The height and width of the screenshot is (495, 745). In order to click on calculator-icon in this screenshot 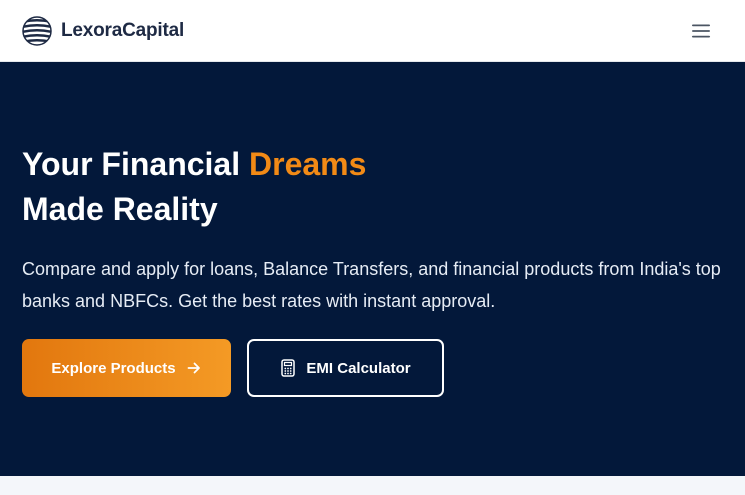, I will do `click(288, 368)`.